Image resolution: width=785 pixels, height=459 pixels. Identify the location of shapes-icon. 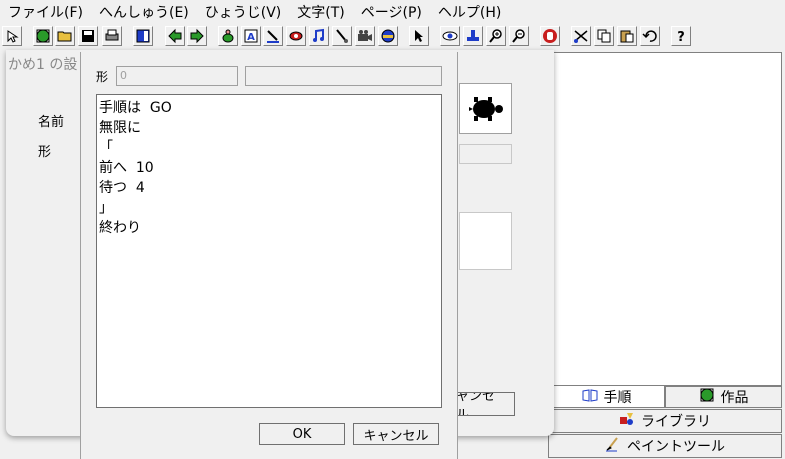
(627, 421).